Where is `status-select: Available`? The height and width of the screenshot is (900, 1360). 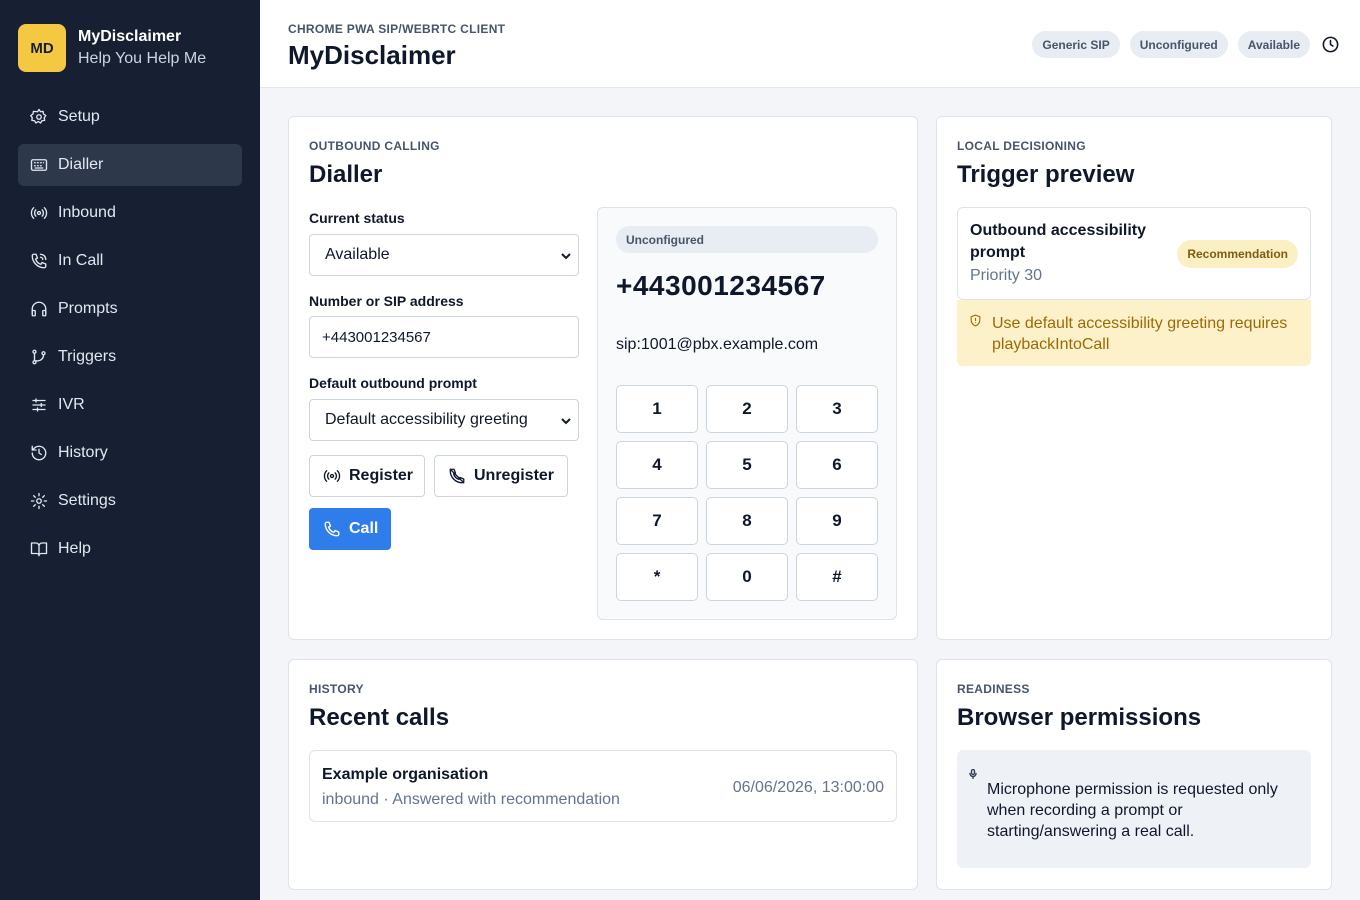 status-select: Available is located at coordinates (444, 255).